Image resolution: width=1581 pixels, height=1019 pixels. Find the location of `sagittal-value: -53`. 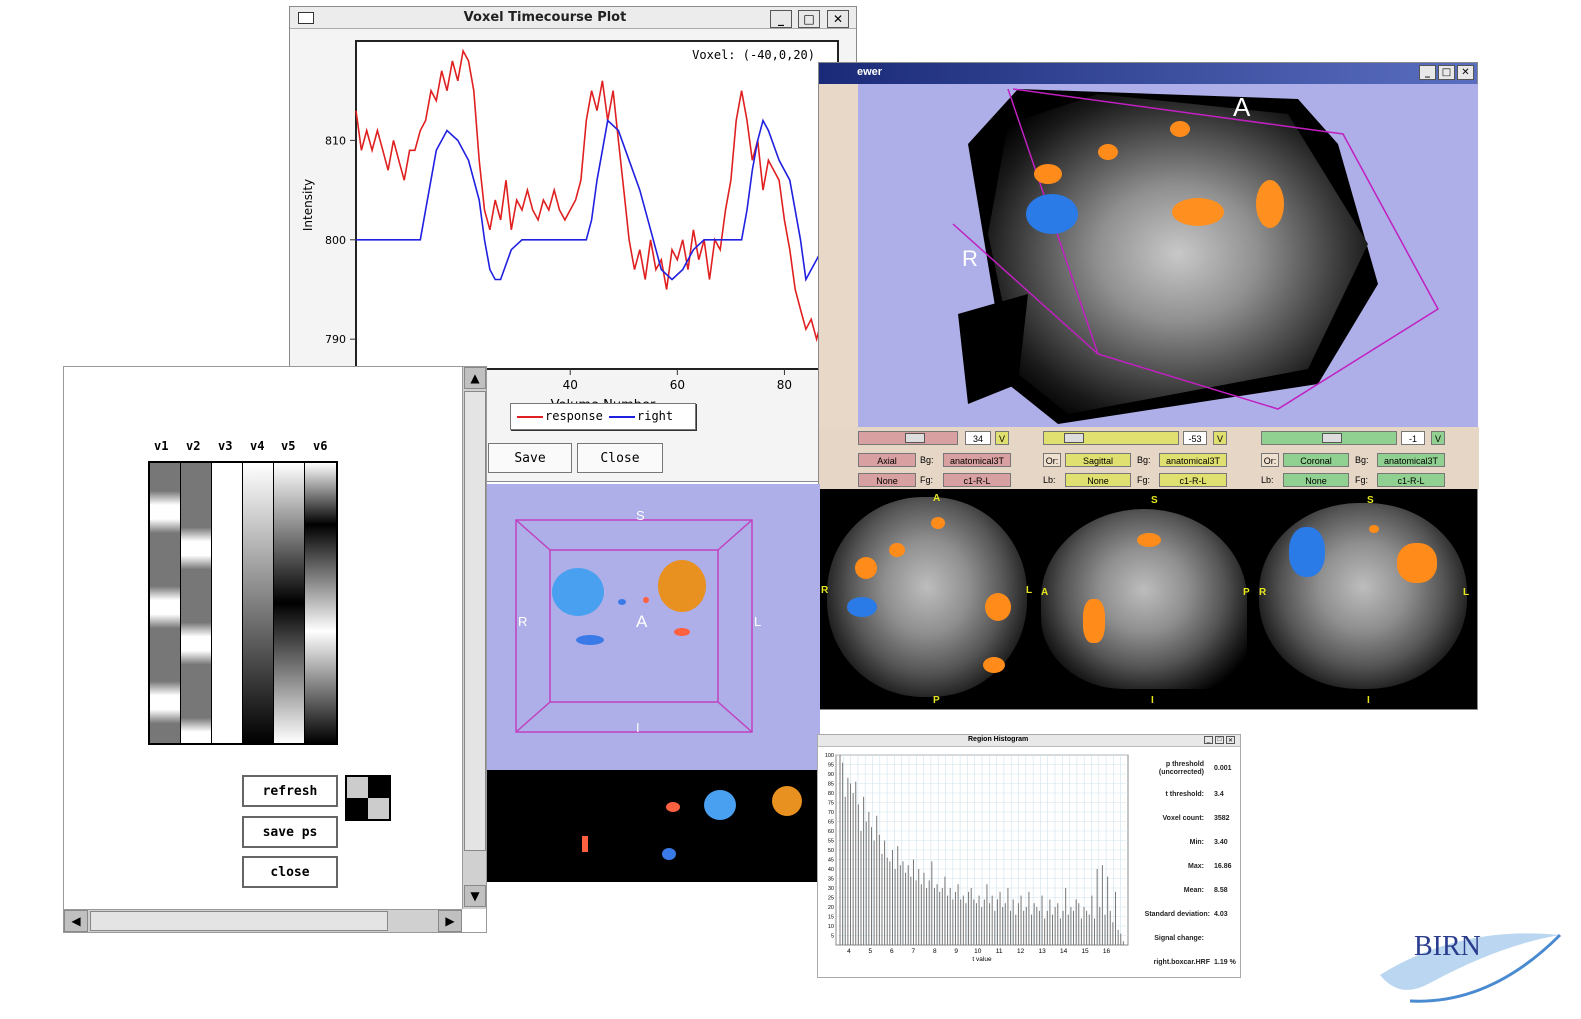

sagittal-value: -53 is located at coordinates (1195, 438).